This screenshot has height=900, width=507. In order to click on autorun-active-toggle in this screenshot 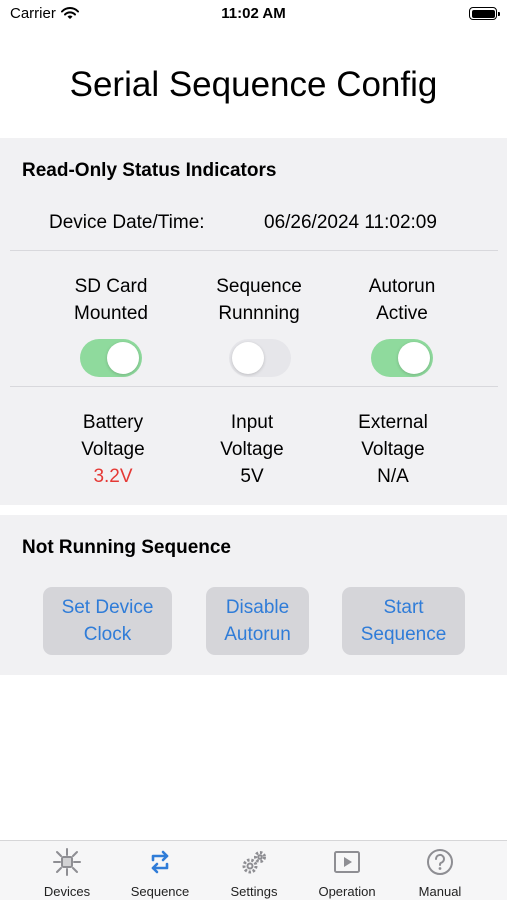, I will do `click(402, 358)`.